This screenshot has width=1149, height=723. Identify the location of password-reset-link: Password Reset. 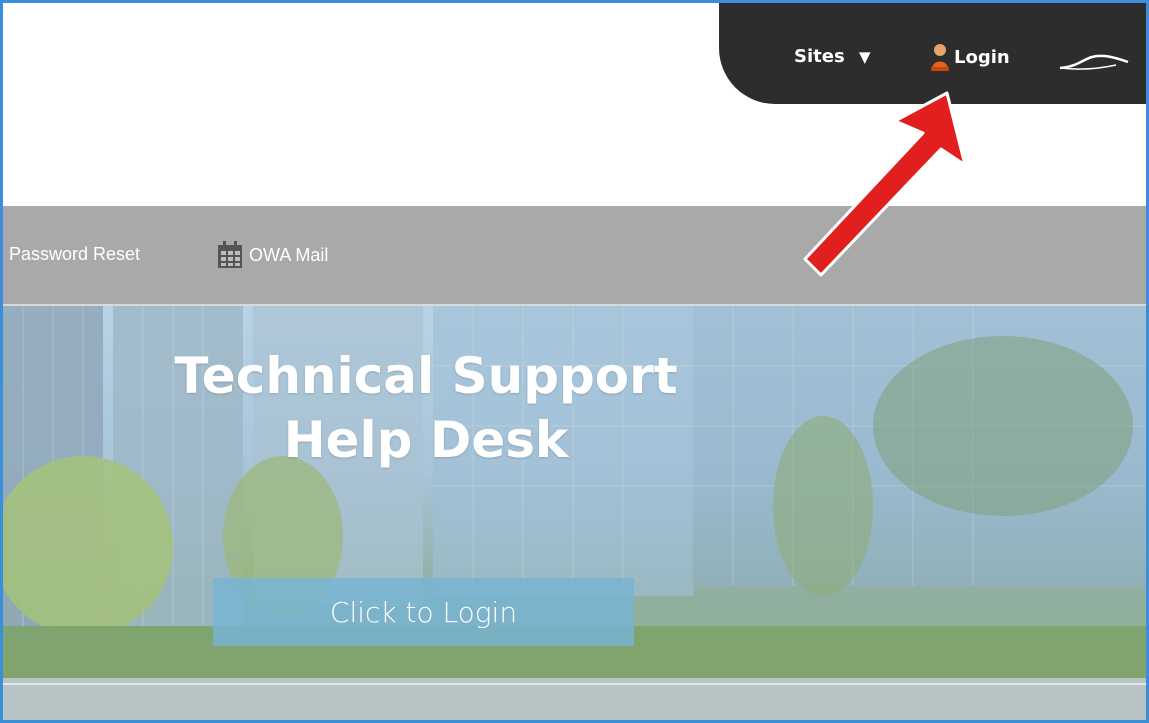
(74, 254).